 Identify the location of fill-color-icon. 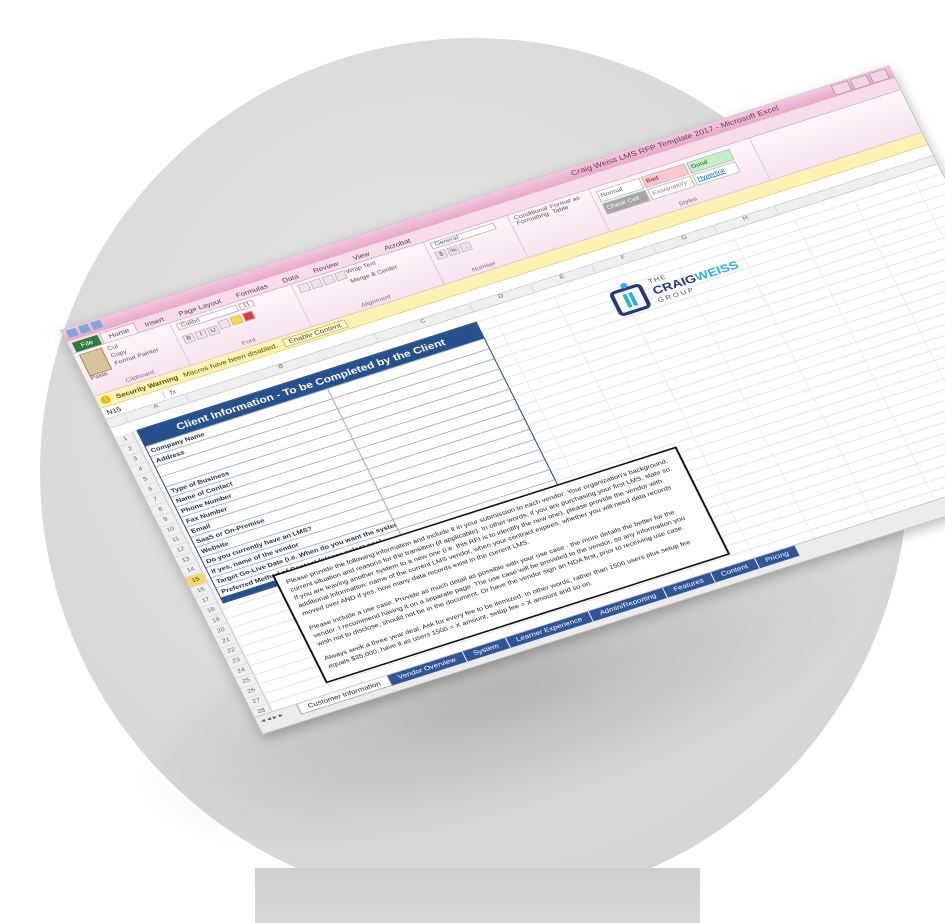
(236, 320).